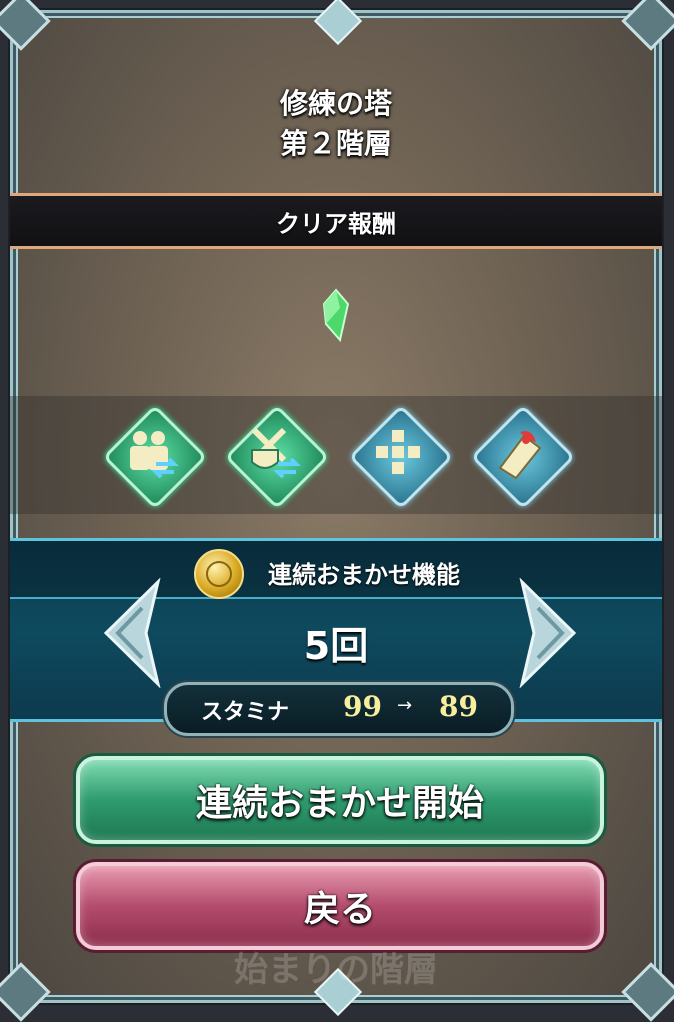  Describe the element at coordinates (340, 800) in the screenshot. I see `start-auto-battle-button: 連続おまかせ開始` at that location.